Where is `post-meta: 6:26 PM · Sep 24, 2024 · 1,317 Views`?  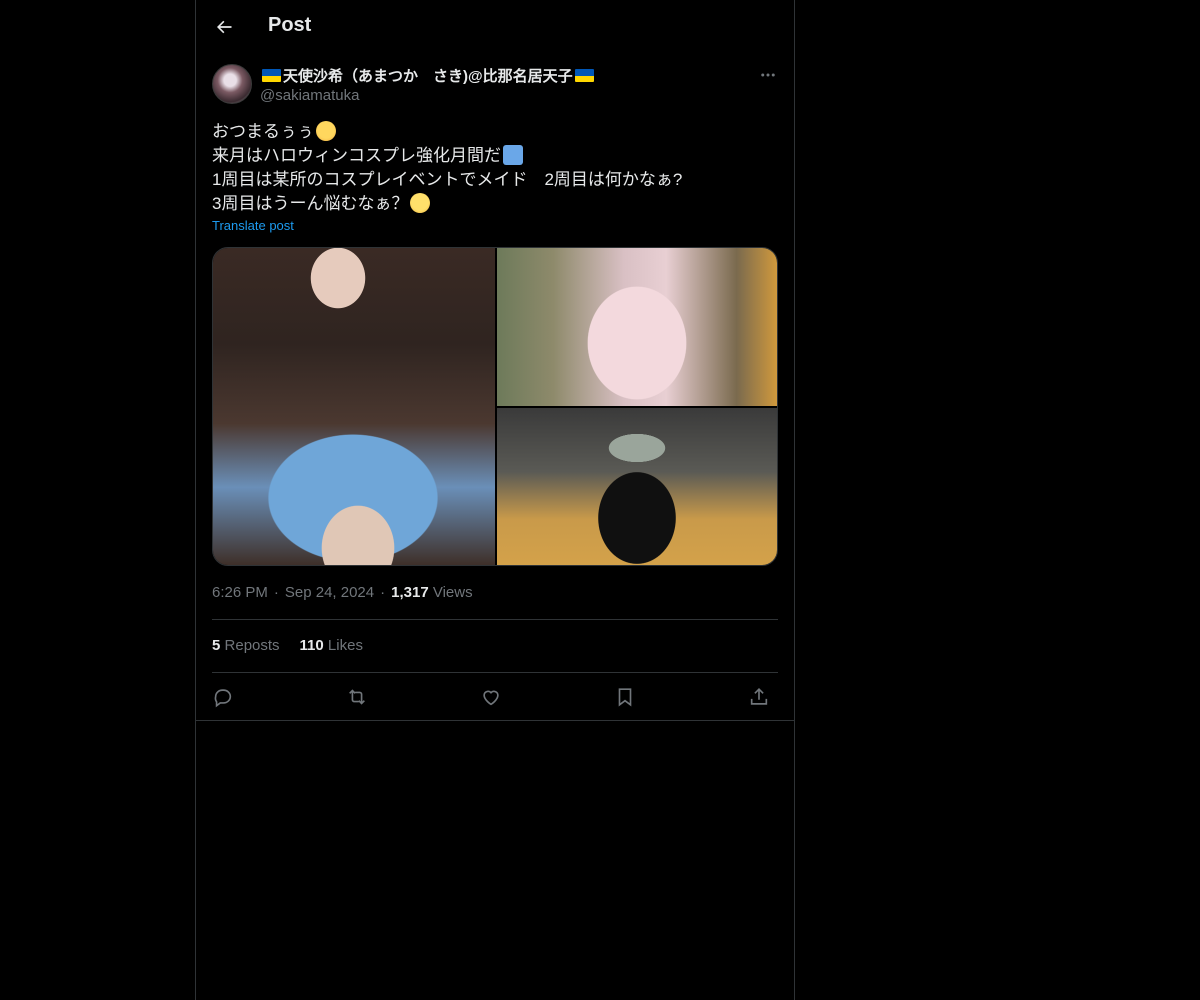 post-meta: 6:26 PM · Sep 24, 2024 · 1,317 Views is located at coordinates (342, 592).